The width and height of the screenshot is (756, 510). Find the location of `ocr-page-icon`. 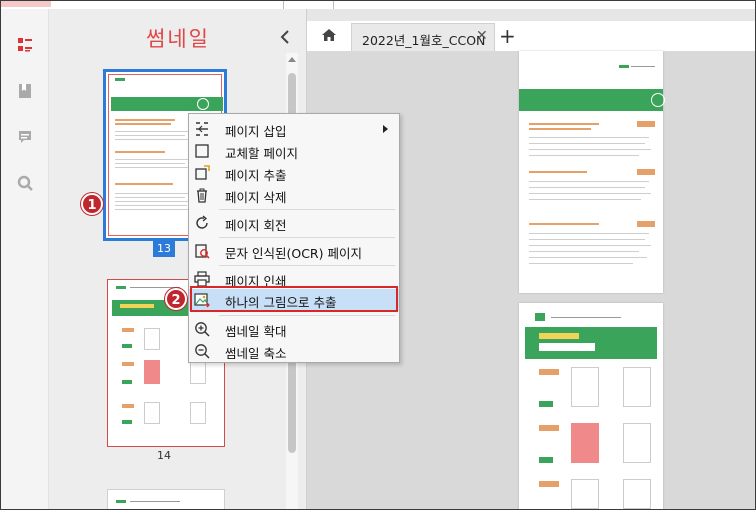

ocr-page-icon is located at coordinates (202, 251).